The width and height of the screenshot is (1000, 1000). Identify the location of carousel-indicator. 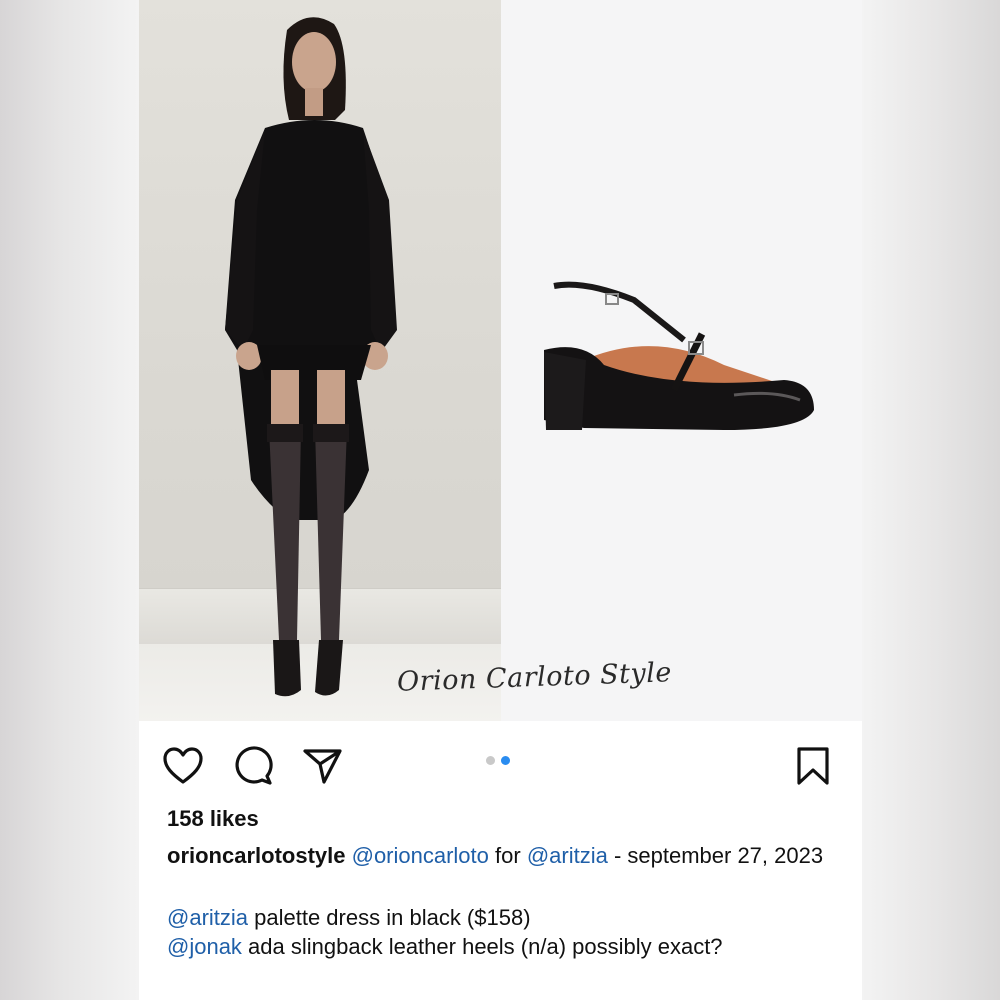
(498, 760).